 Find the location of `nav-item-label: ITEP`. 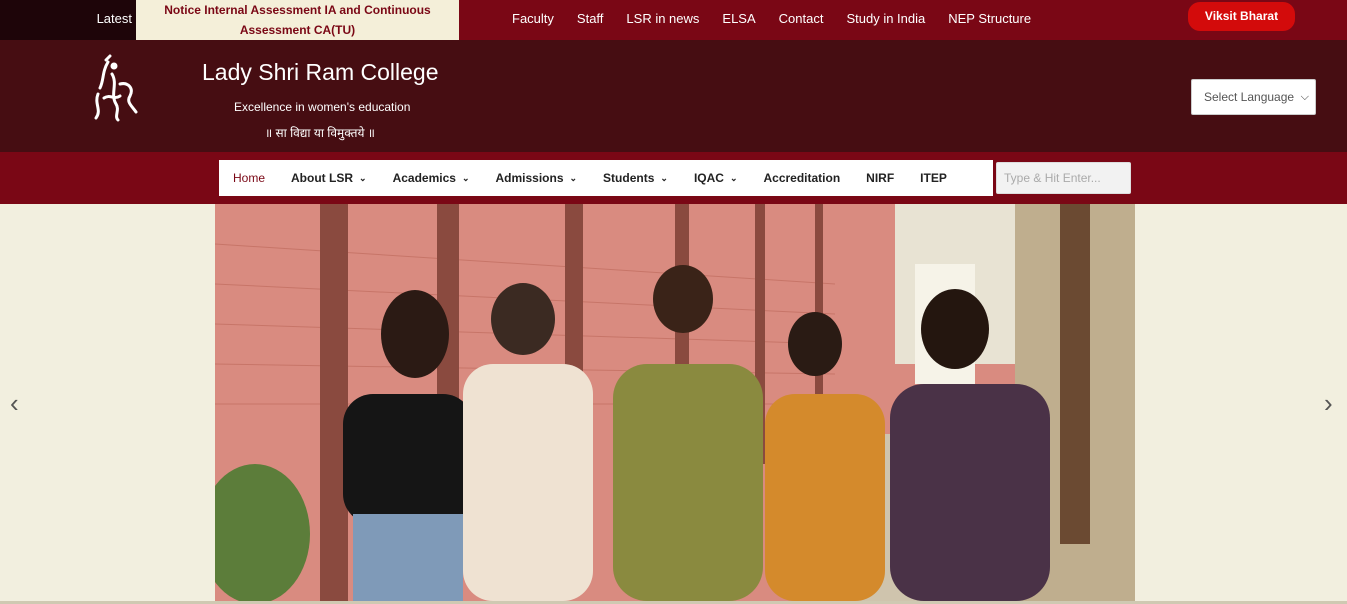

nav-item-label: ITEP is located at coordinates (933, 178).